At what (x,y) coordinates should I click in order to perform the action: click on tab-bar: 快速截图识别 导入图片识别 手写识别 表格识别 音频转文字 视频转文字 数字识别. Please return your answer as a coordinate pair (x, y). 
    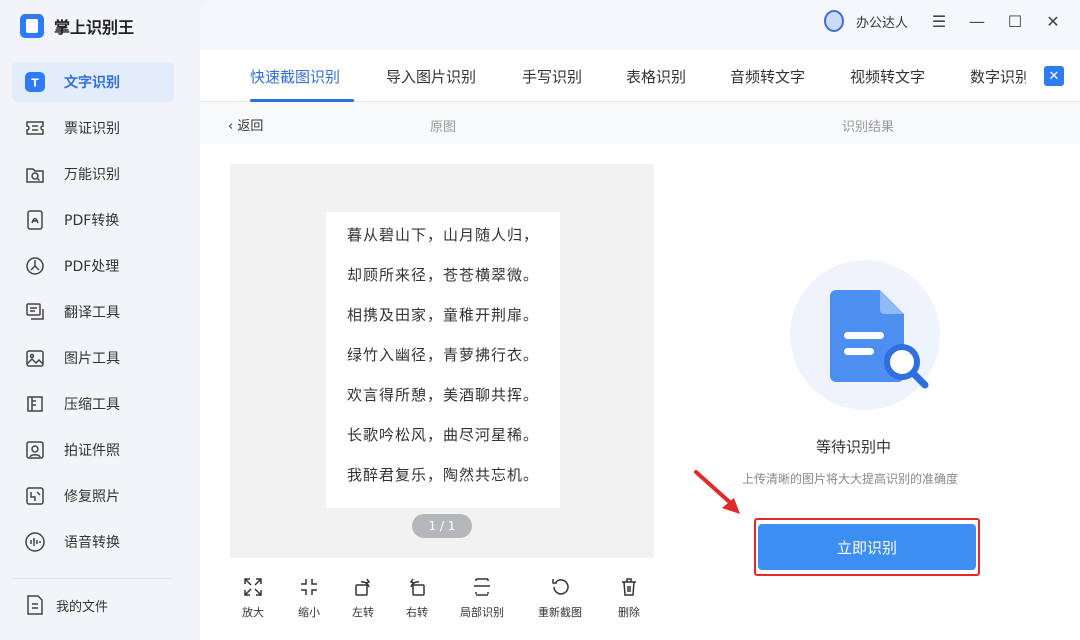
    Looking at the image, I should click on (640, 76).